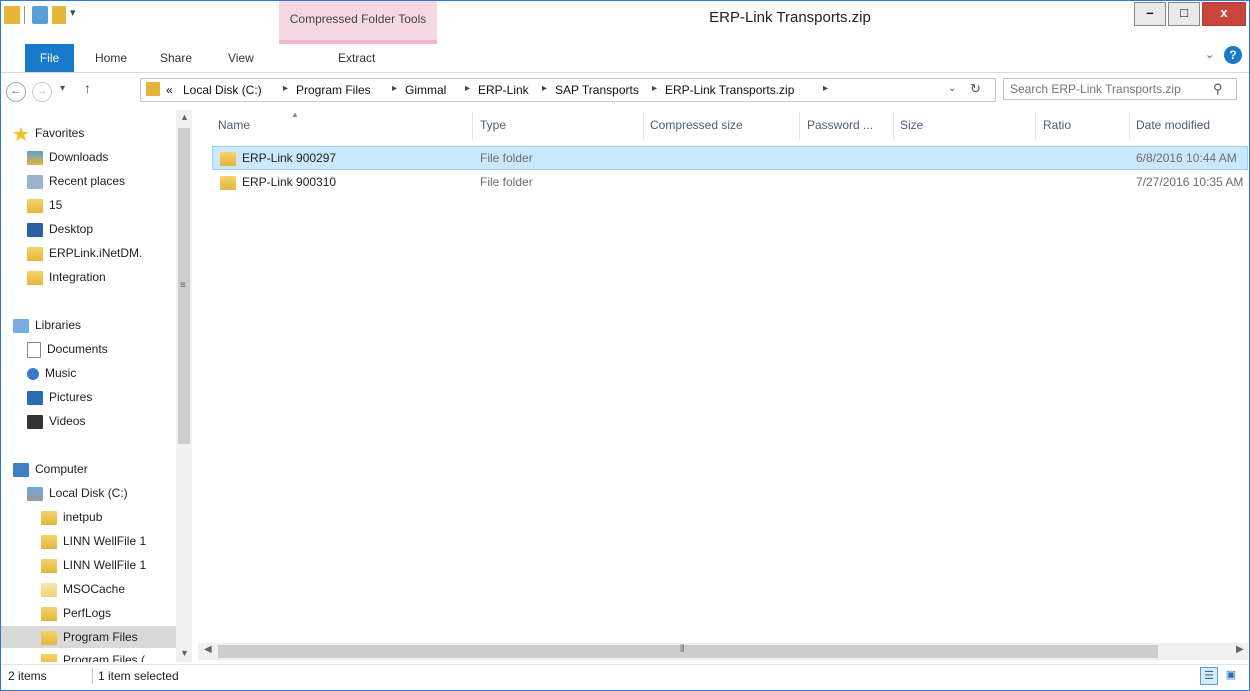 Image resolution: width=1250 pixels, height=691 pixels. I want to click on nav-item-label: Integration, so click(77, 277).